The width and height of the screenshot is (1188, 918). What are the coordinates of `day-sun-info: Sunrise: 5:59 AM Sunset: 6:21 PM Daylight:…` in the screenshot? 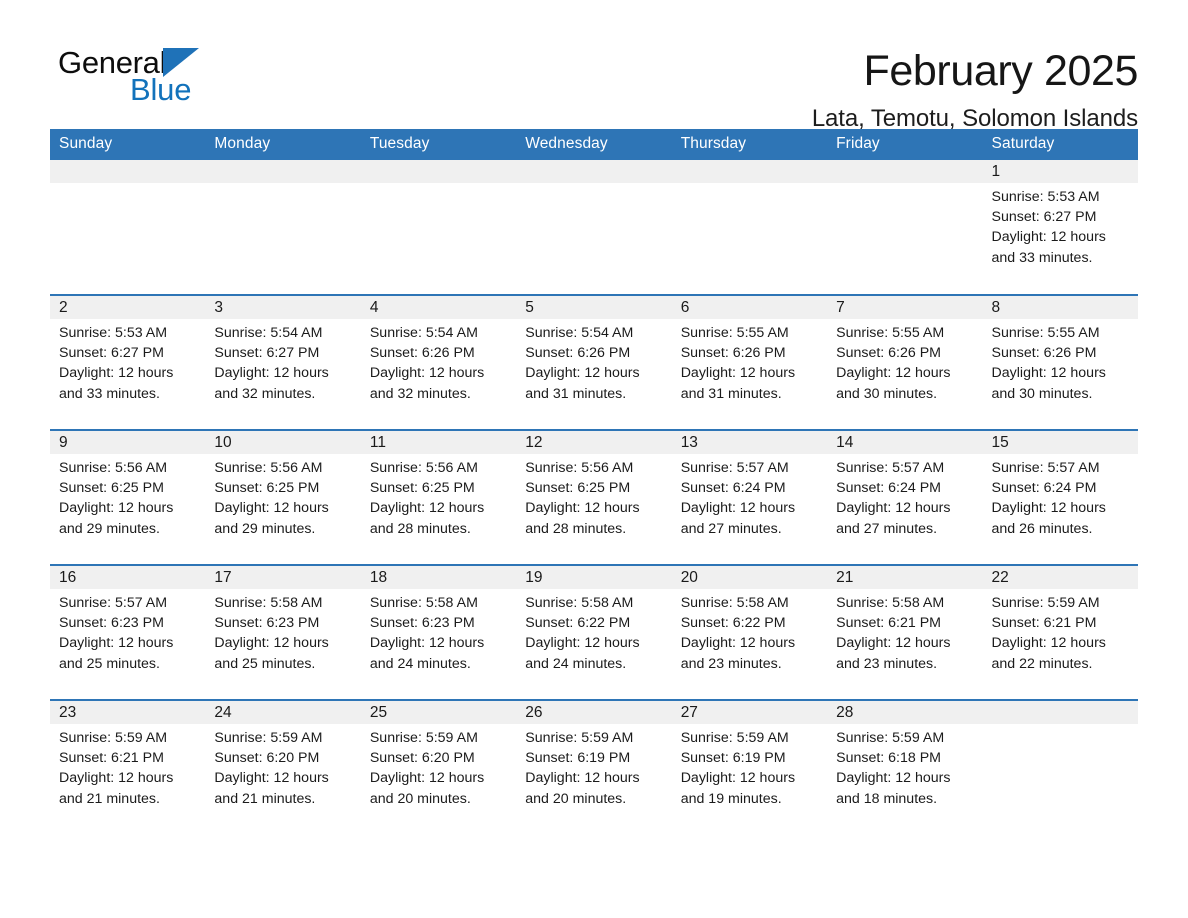 It's located at (127, 766).